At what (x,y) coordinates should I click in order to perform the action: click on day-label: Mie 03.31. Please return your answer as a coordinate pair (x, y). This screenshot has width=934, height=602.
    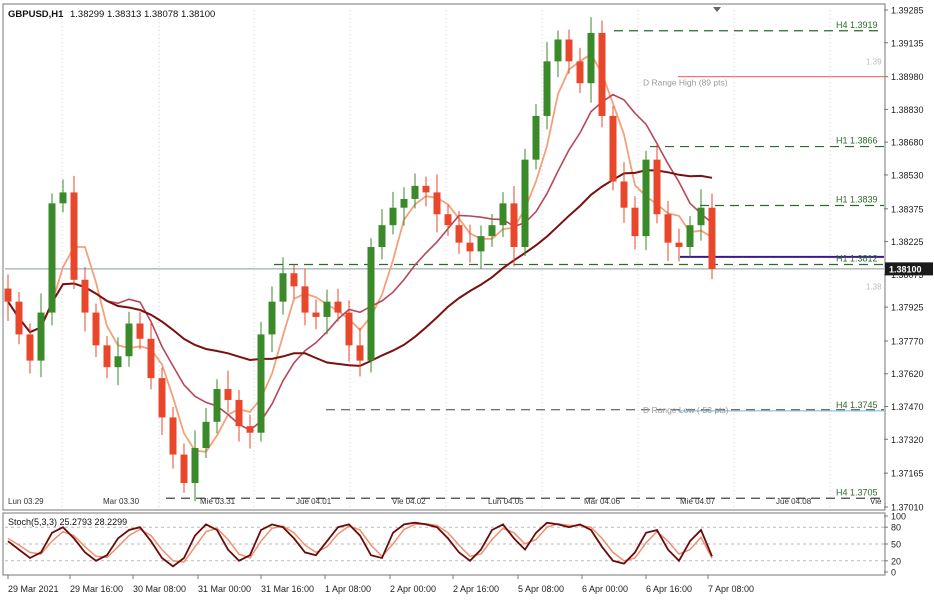
    Looking at the image, I should click on (218, 501).